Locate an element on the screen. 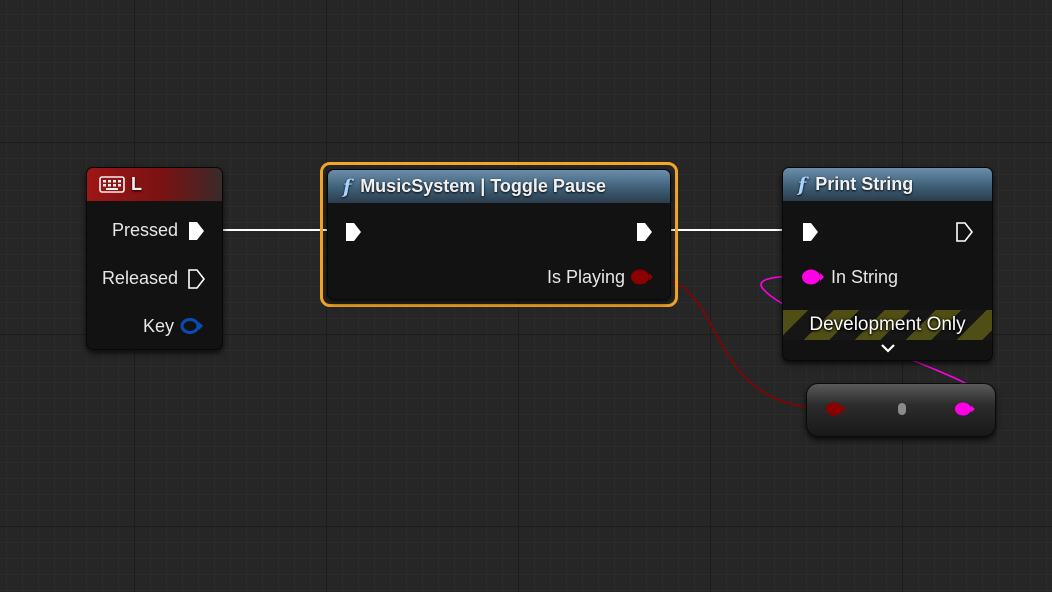  bool-to-string-conversion-node is located at coordinates (901, 410).